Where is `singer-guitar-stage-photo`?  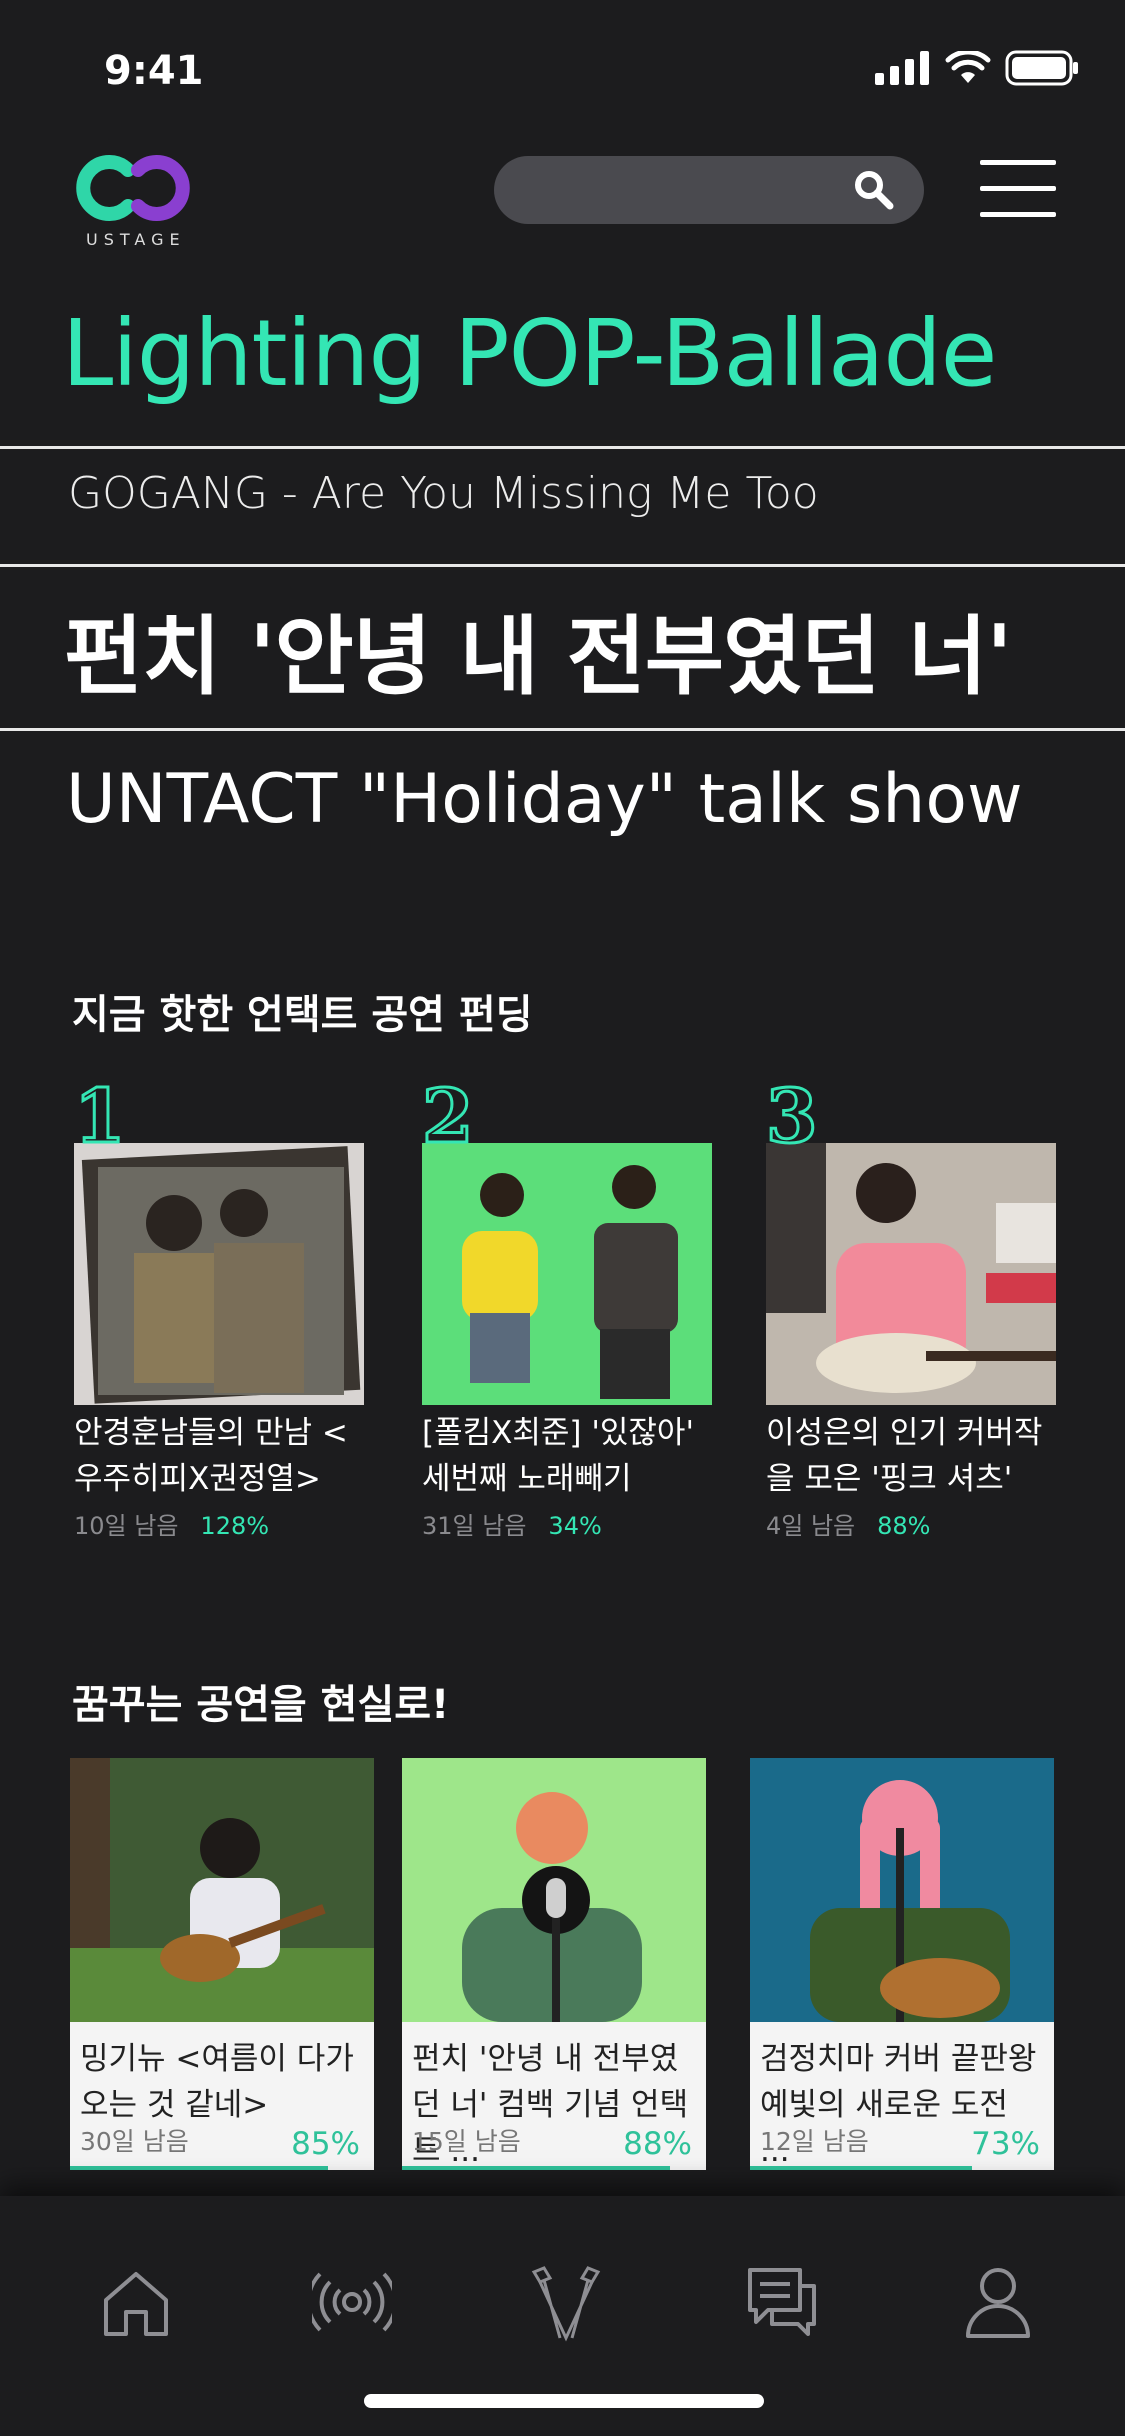
singer-guitar-stage-photo is located at coordinates (902, 1890).